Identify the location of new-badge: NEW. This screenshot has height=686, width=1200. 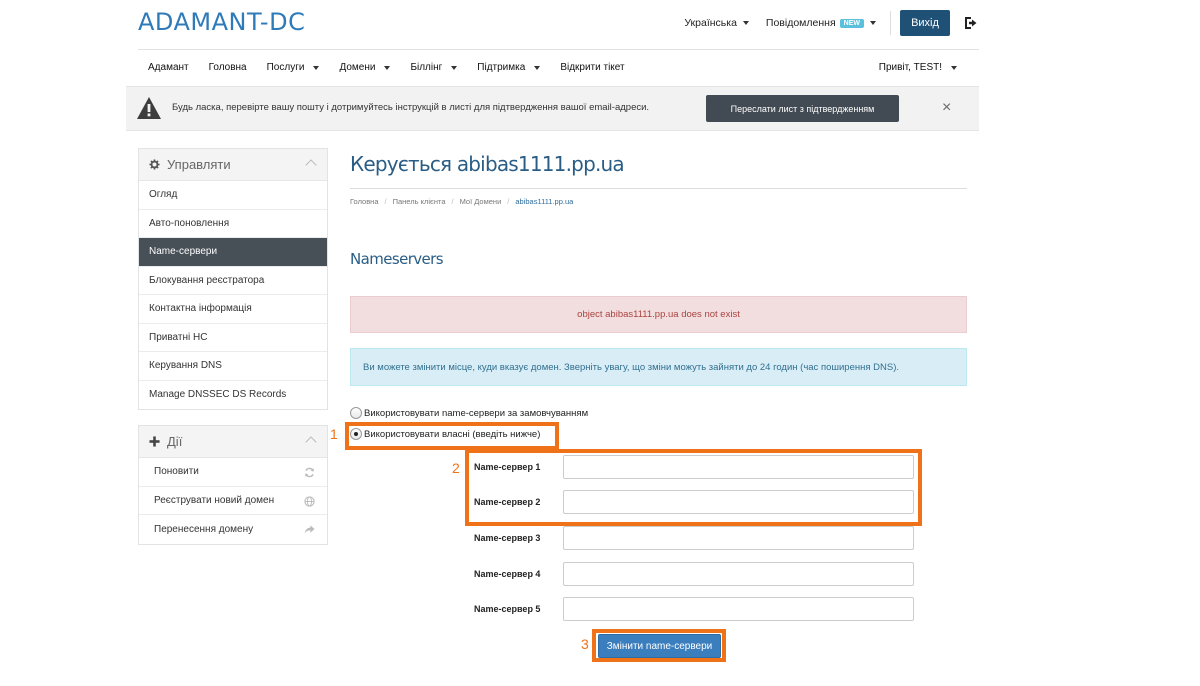
(851, 23).